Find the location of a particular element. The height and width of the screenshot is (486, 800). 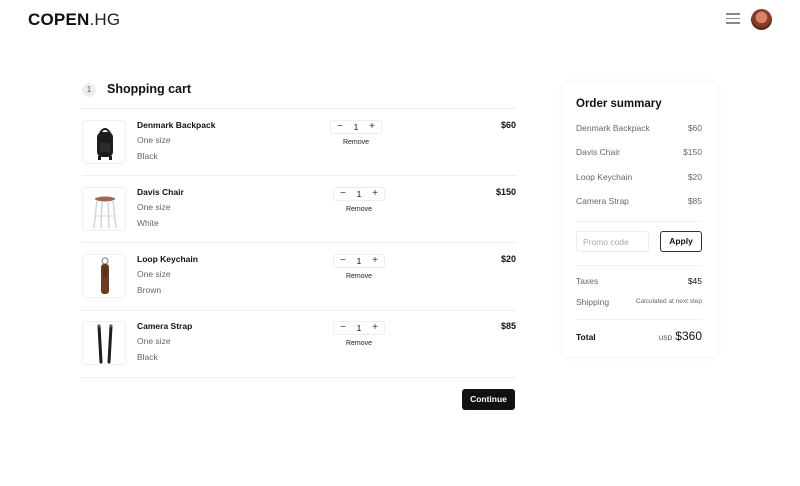

item-color: White is located at coordinates (148, 223).